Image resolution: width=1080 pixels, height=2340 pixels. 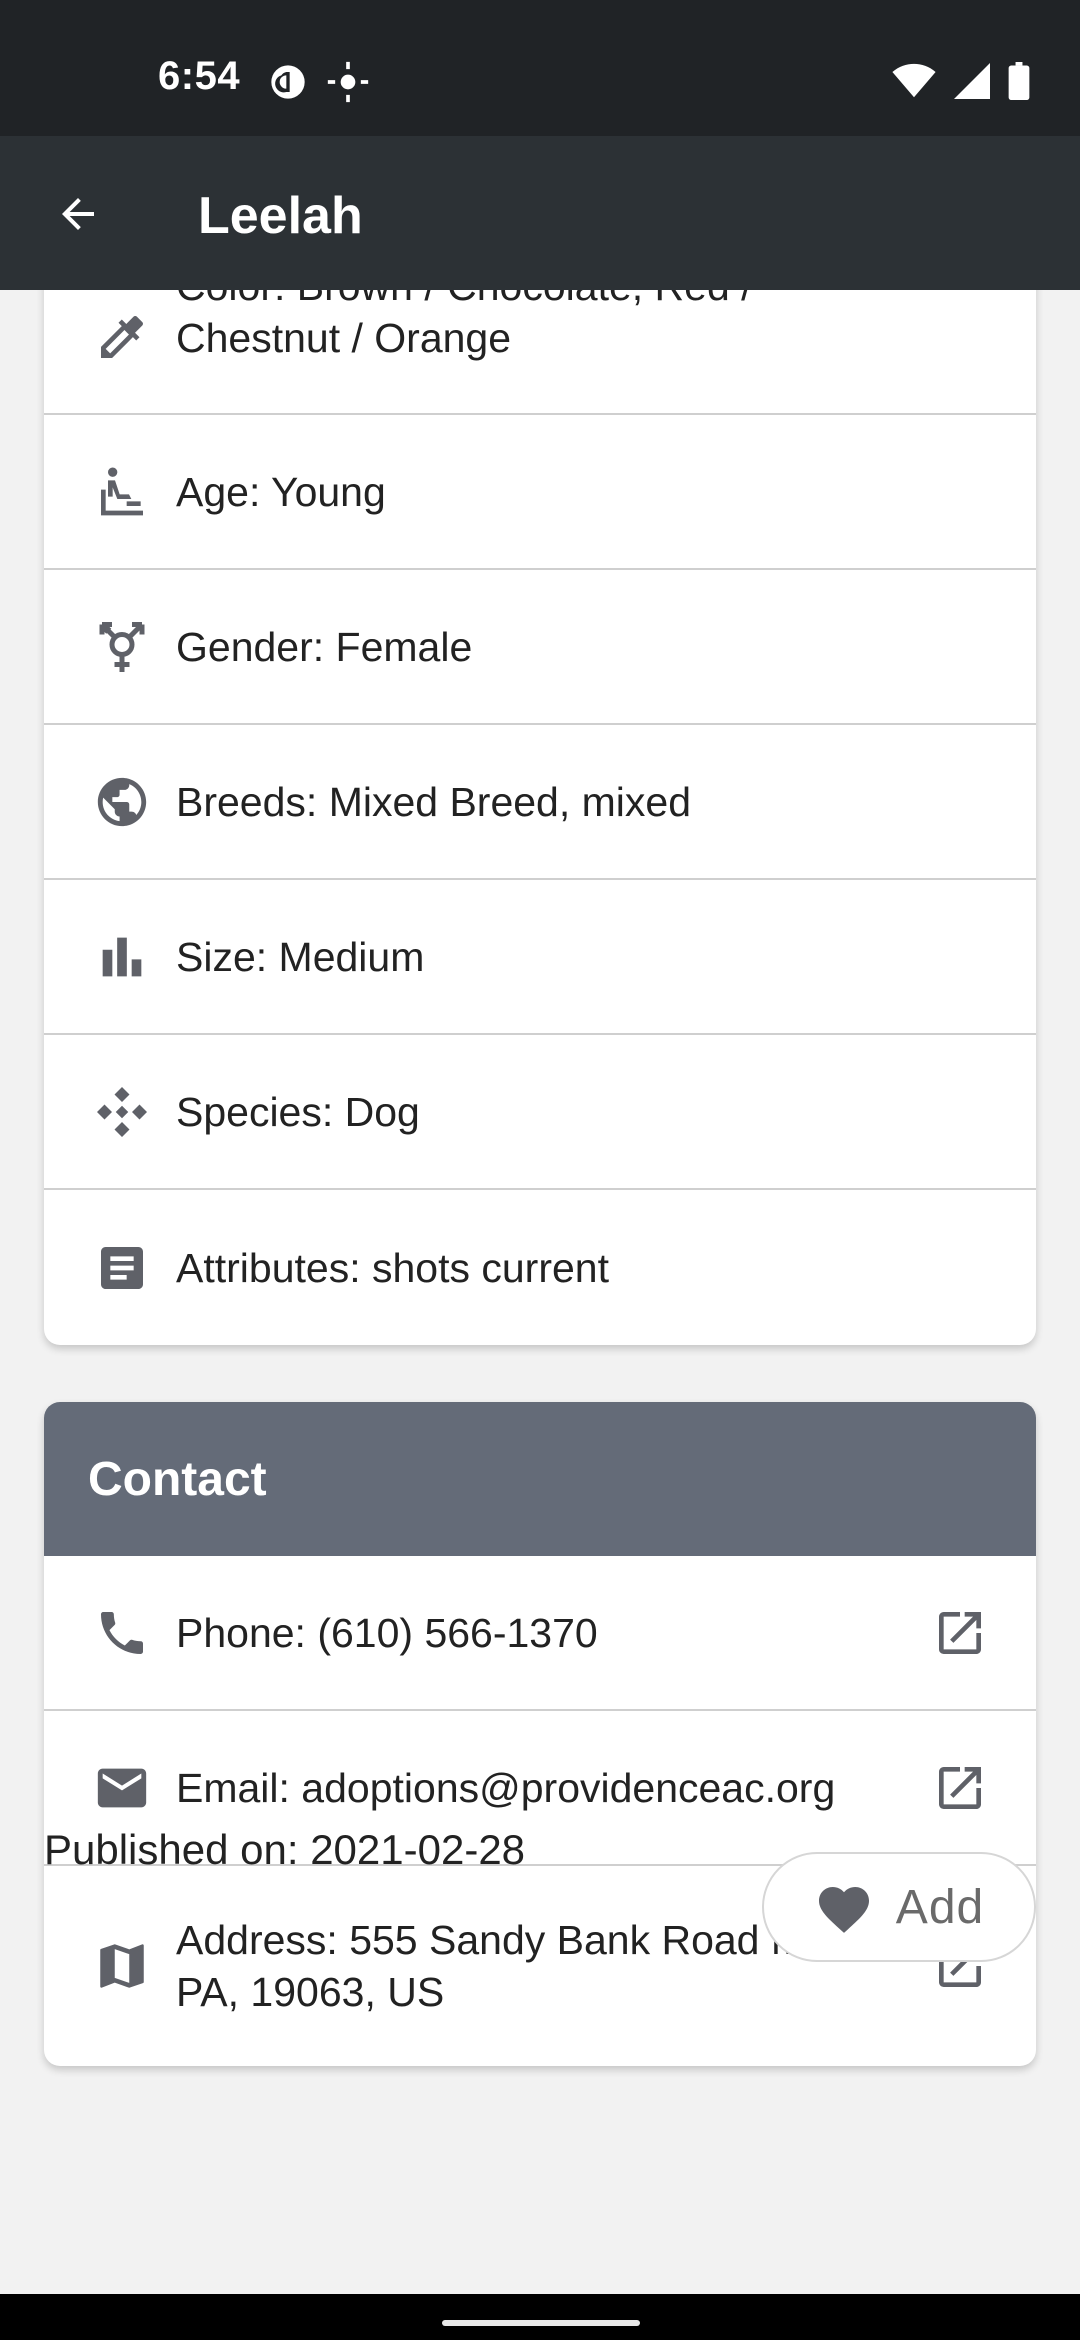 I want to click on bar-chart-icon, so click(x=122, y=957).